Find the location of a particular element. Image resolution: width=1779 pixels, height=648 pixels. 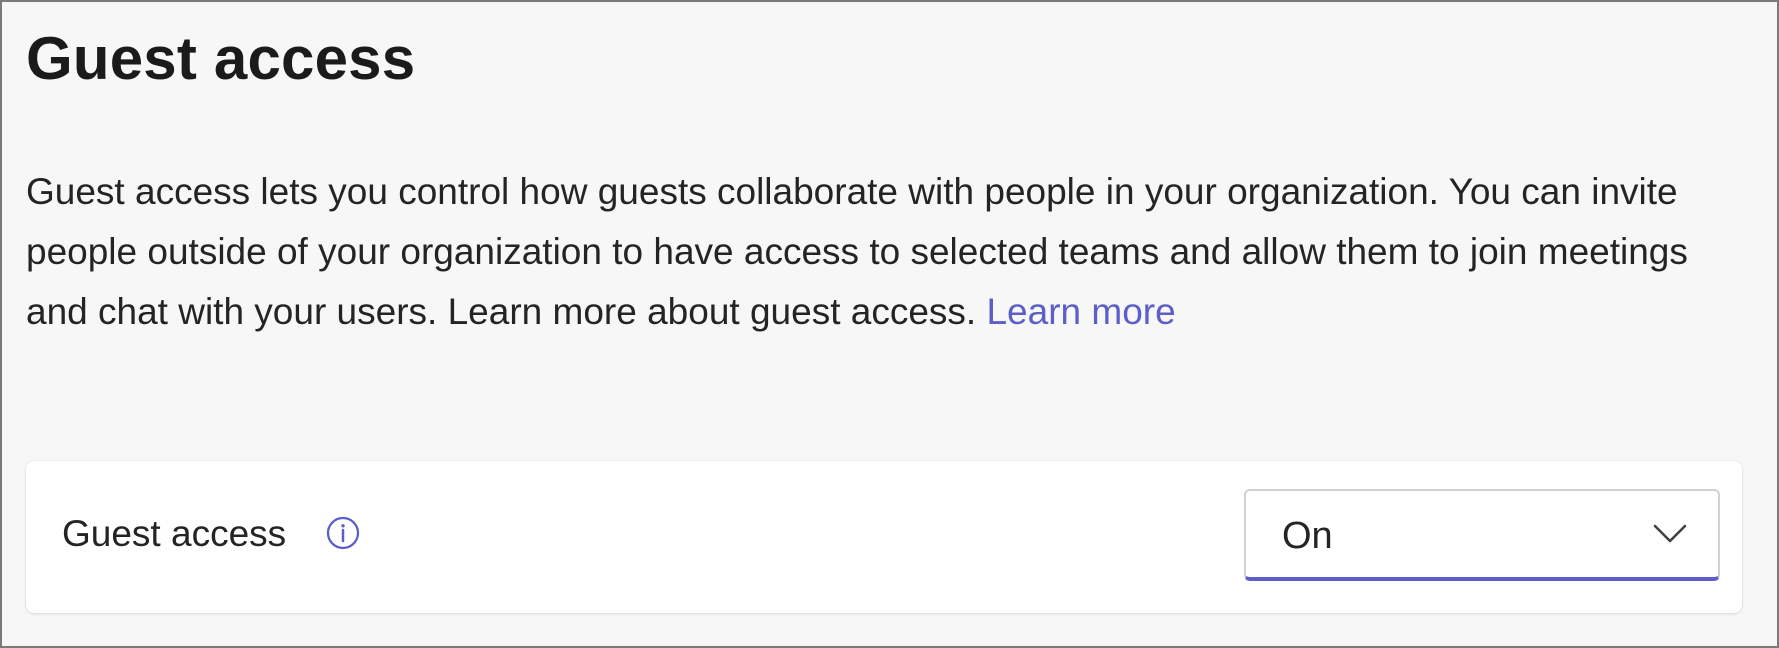

guest-access-label: Guest access is located at coordinates (174, 533).